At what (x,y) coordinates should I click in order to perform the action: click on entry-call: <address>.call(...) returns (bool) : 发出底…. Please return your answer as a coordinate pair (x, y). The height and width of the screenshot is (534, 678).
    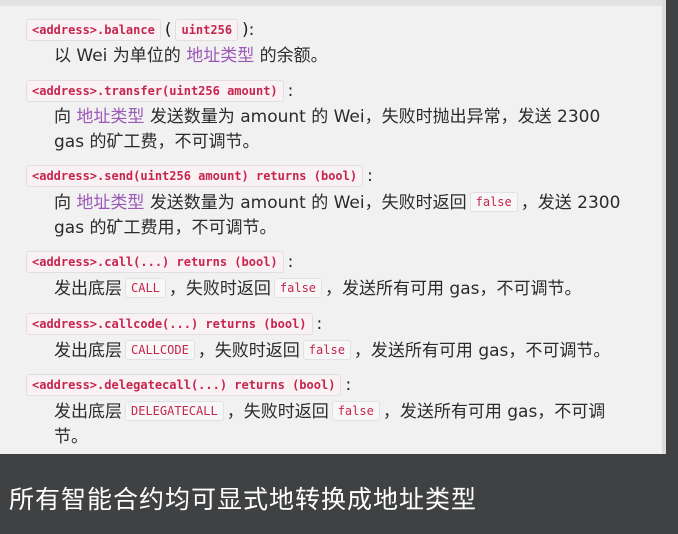
    Looking at the image, I should click on (336, 276).